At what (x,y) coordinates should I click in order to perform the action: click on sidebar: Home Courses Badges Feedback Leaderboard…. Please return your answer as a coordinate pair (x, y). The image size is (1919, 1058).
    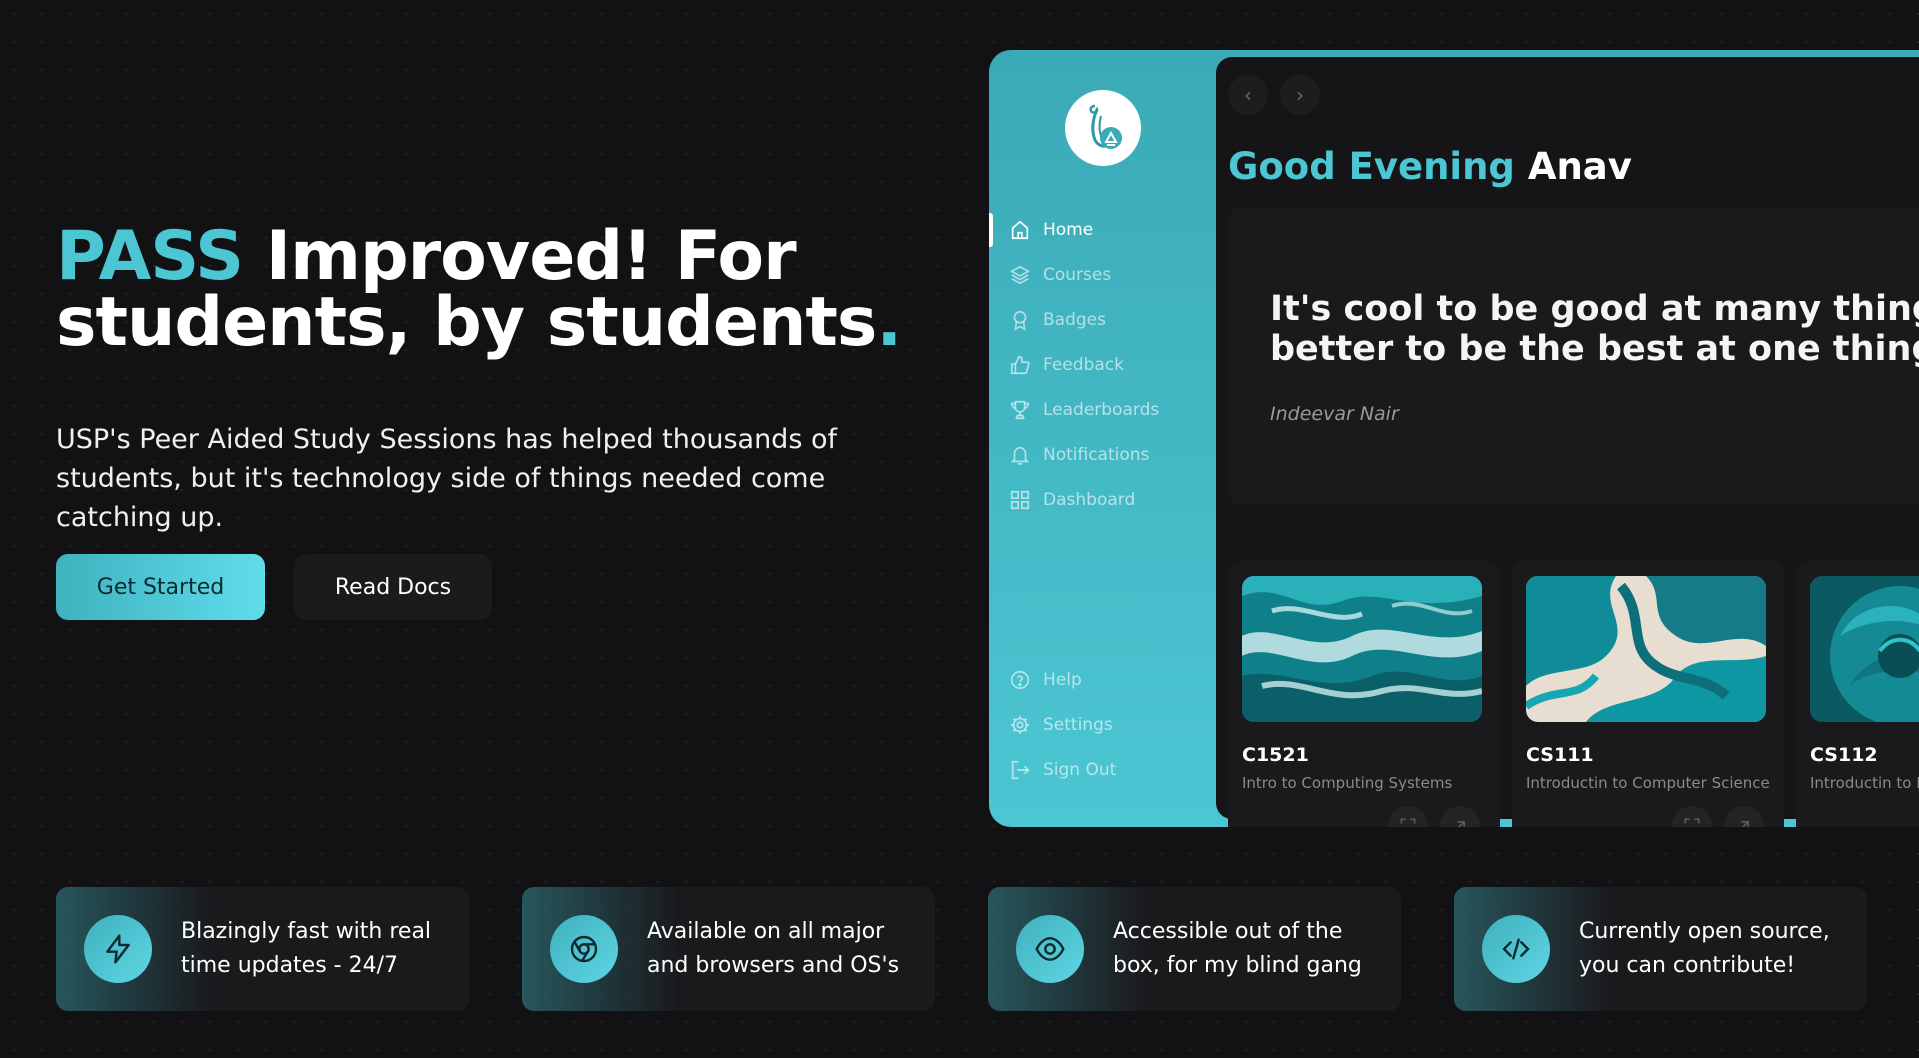
    Looking at the image, I should click on (1102, 438).